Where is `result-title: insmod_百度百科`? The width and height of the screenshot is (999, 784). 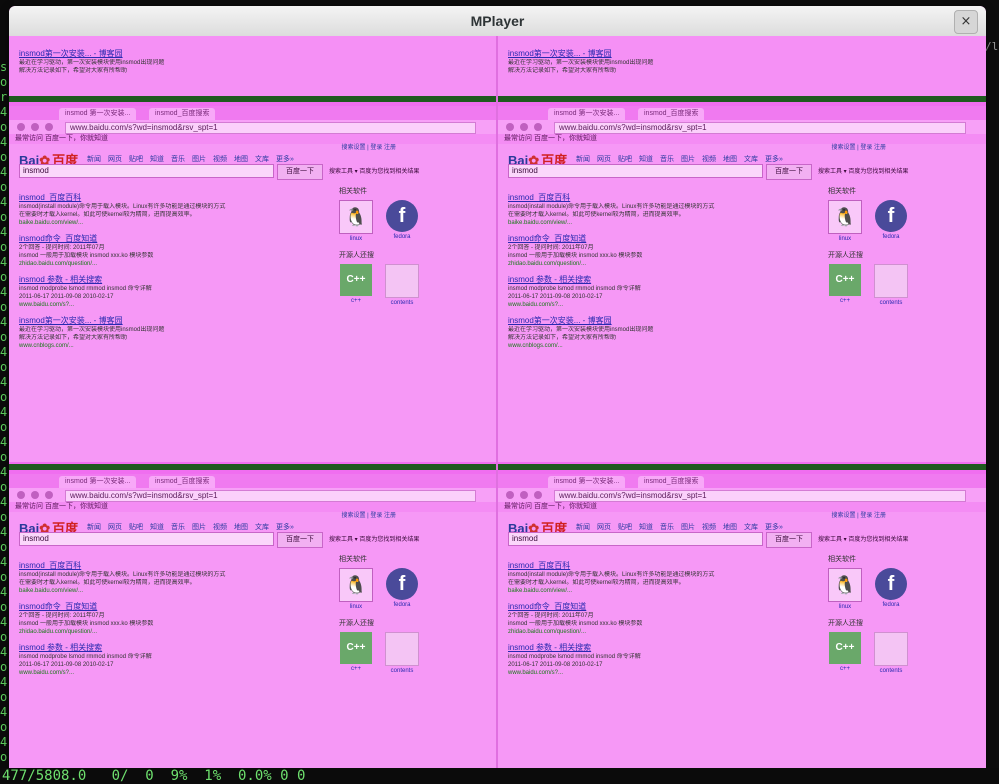
result-title: insmod_百度百科 is located at coordinates (174, 197).